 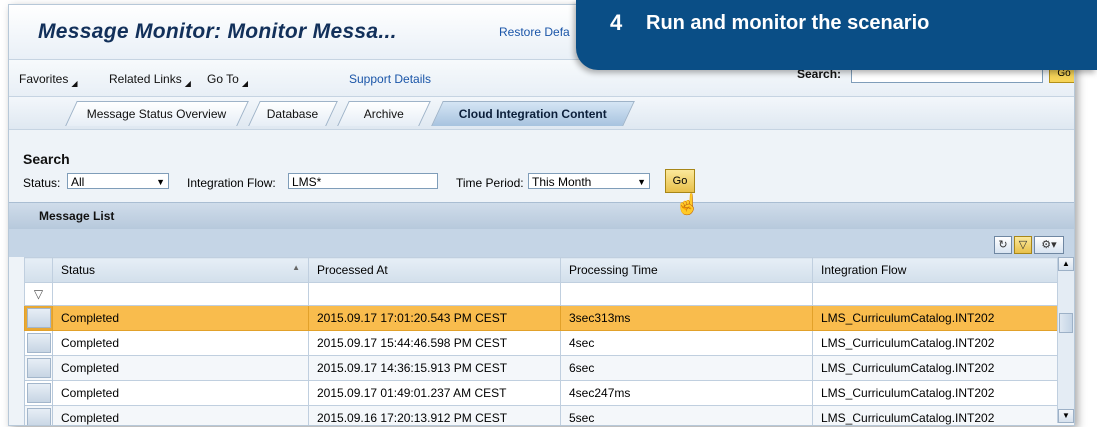 I want to click on step-text: Run and monitor the scenario, so click(x=788, y=23).